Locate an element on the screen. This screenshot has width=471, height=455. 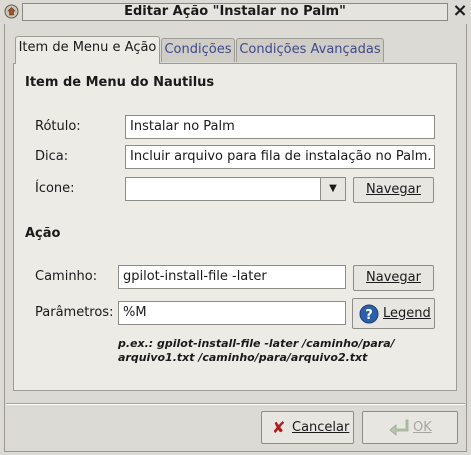
close-icon: × is located at coordinates (460, 11).